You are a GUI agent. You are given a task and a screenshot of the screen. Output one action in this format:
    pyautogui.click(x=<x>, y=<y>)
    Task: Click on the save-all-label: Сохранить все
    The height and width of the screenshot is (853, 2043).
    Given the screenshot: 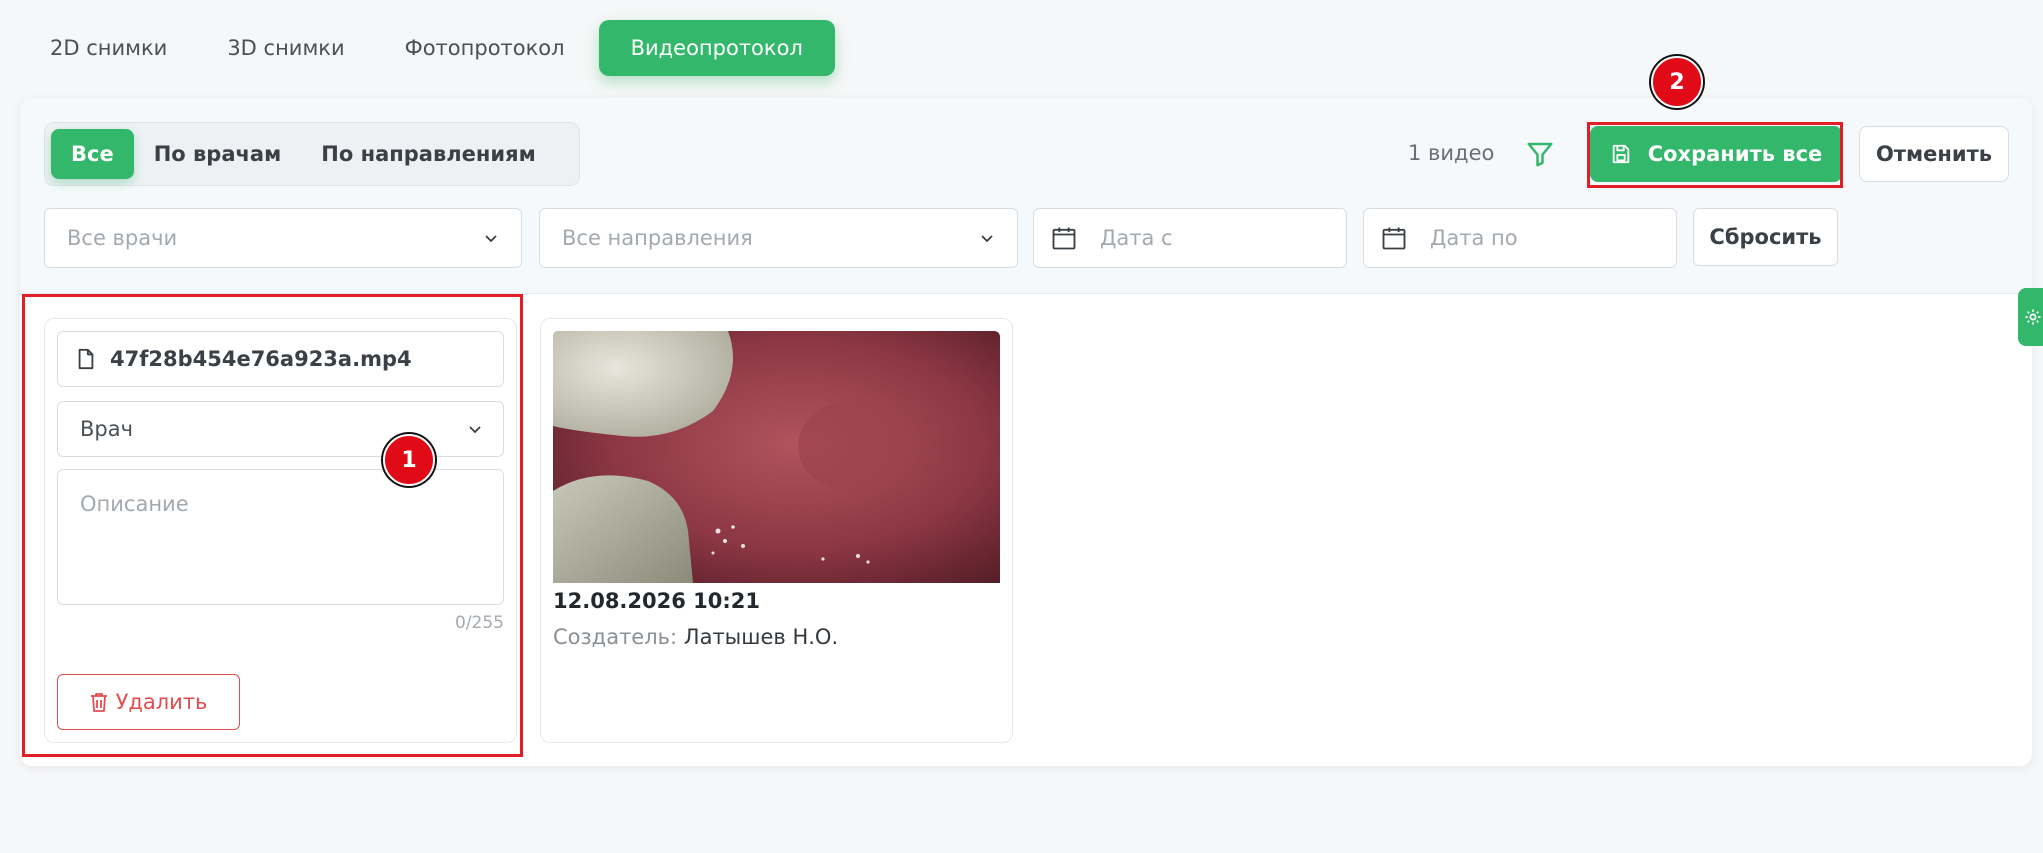 What is the action you would take?
    pyautogui.click(x=1735, y=154)
    